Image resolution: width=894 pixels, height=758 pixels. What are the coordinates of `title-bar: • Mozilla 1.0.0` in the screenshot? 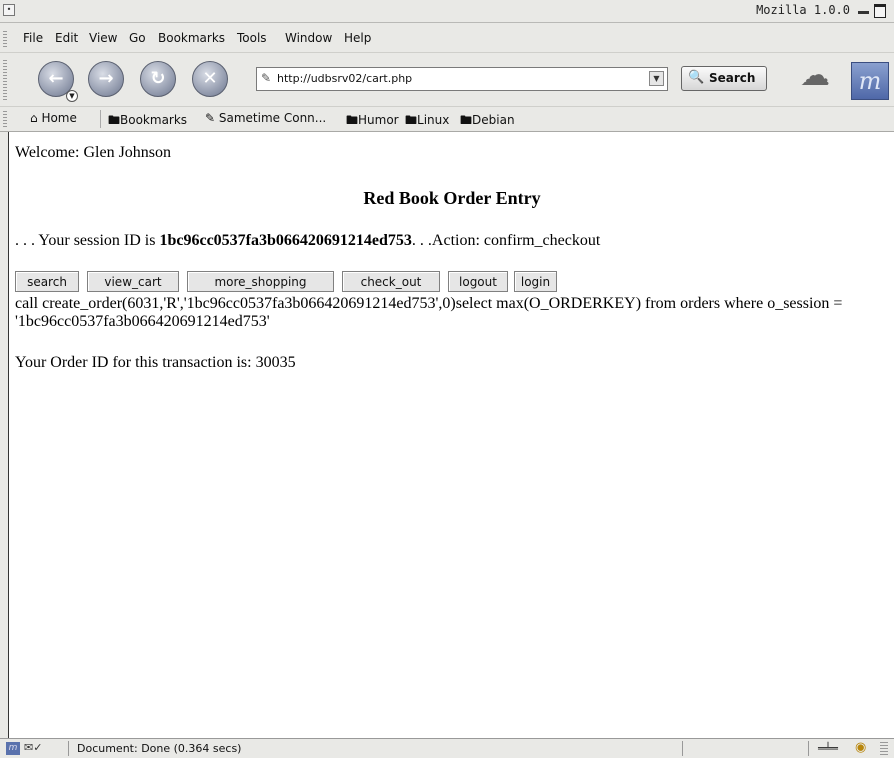 It's located at (447, 11).